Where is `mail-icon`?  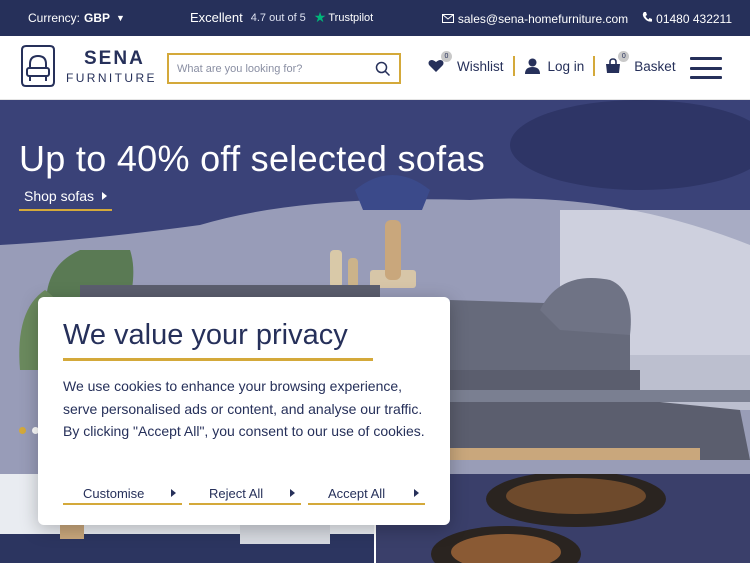
mail-icon is located at coordinates (447, 19).